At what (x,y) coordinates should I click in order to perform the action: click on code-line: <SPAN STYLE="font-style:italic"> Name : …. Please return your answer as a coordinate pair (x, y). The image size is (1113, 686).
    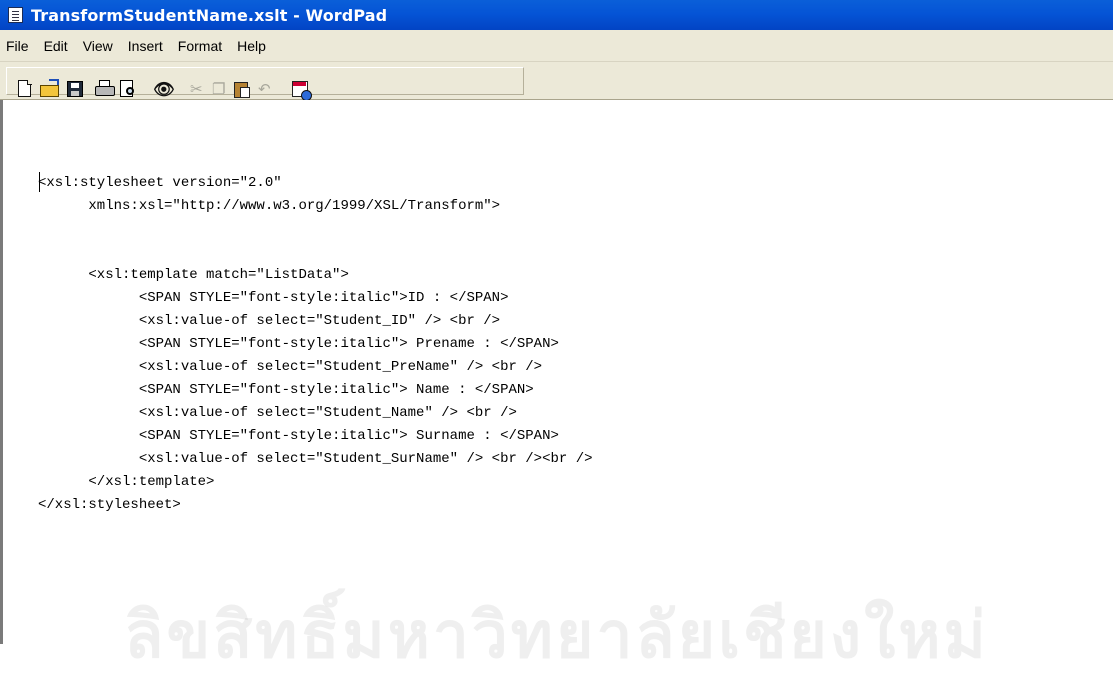
    Looking at the image, I should click on (286, 390).